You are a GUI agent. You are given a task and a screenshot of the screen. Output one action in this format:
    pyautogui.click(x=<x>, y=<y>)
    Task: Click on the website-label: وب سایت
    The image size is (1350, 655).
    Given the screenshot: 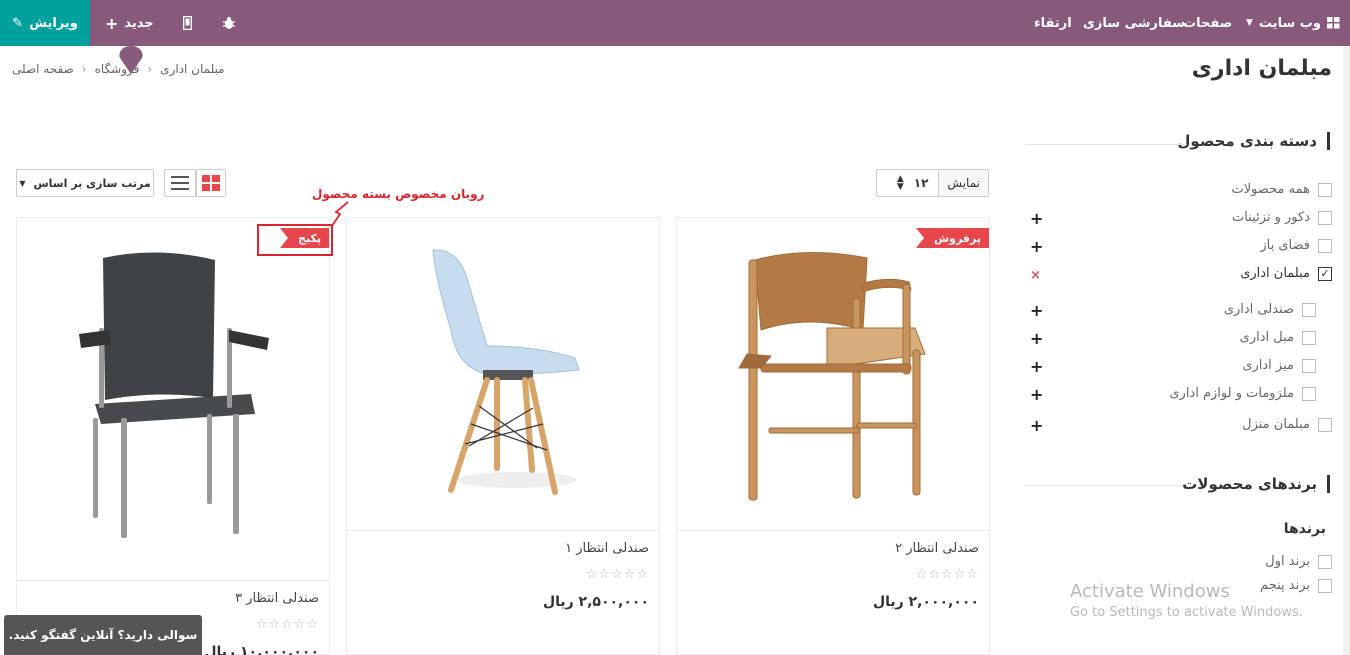 What is the action you would take?
    pyautogui.click(x=1289, y=23)
    